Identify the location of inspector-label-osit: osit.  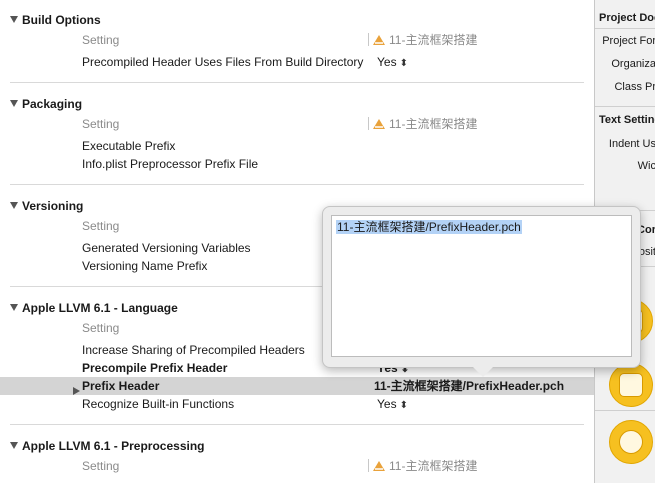
(646, 252).